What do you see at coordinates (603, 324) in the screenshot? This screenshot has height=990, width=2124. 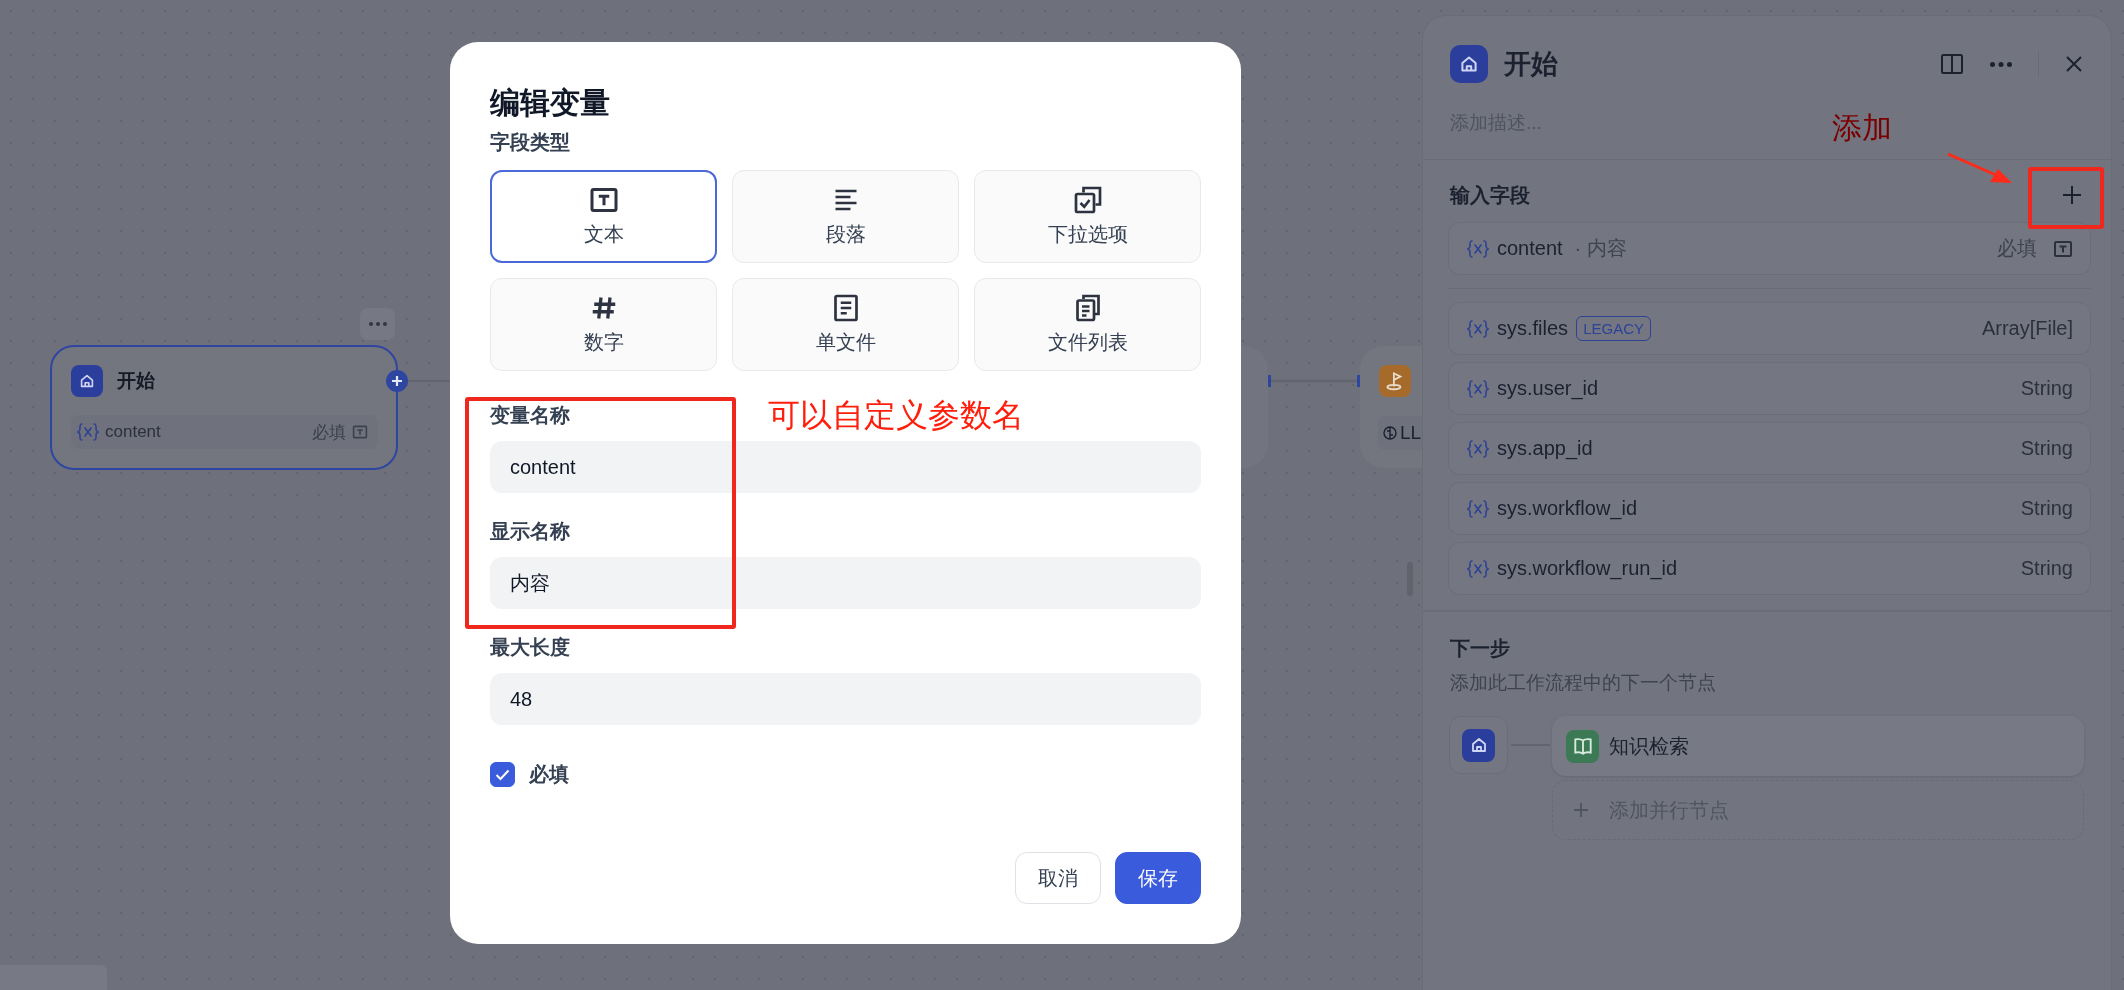 I see `field-type-option: 数字` at bounding box center [603, 324].